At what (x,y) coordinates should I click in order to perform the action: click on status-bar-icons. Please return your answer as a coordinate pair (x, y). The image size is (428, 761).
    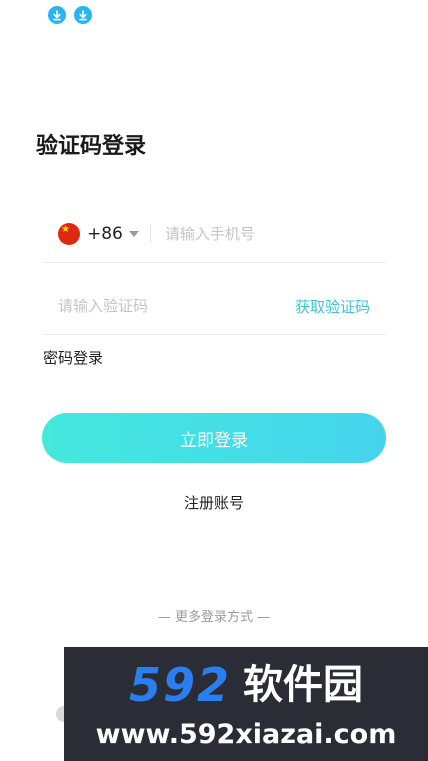
    Looking at the image, I should click on (70, 15).